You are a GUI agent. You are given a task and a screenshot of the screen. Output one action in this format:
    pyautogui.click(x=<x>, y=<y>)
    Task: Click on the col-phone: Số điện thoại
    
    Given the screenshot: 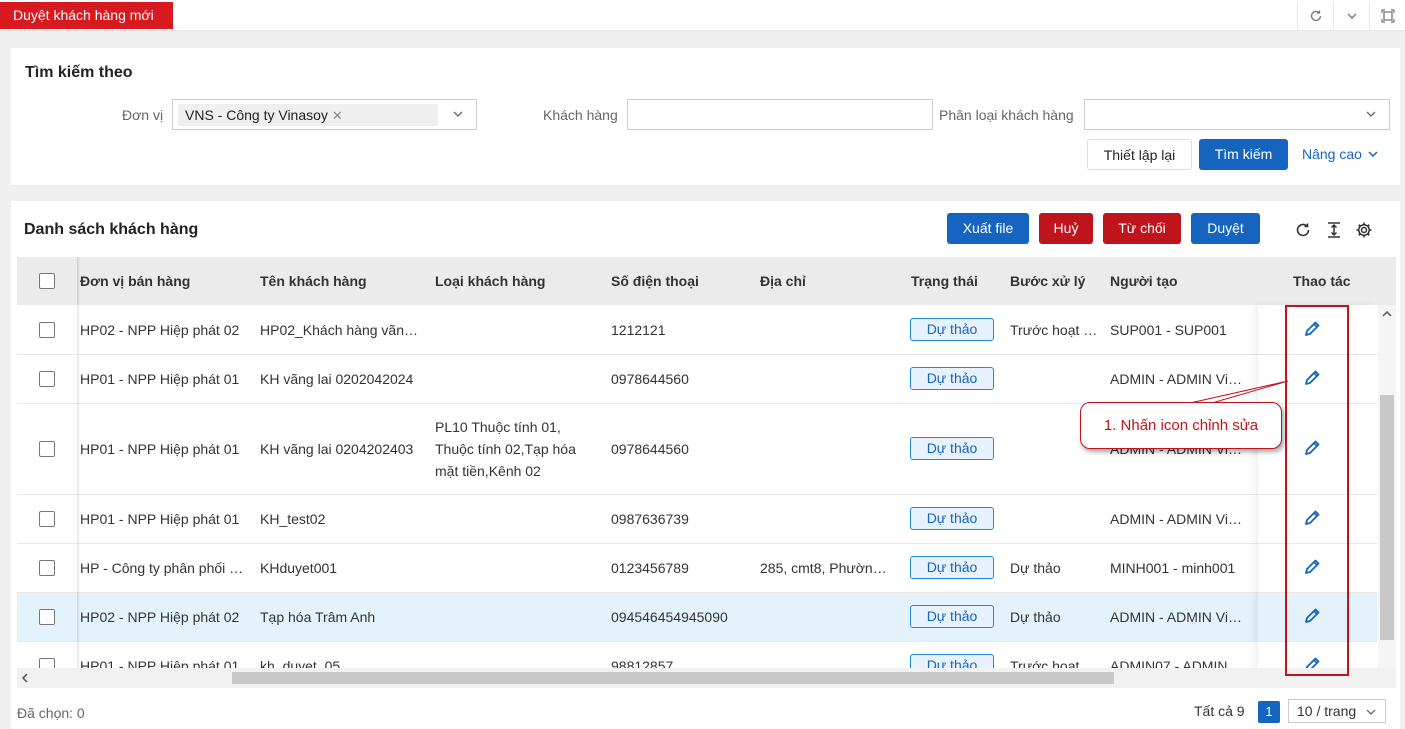 What is the action you would take?
    pyautogui.click(x=655, y=281)
    